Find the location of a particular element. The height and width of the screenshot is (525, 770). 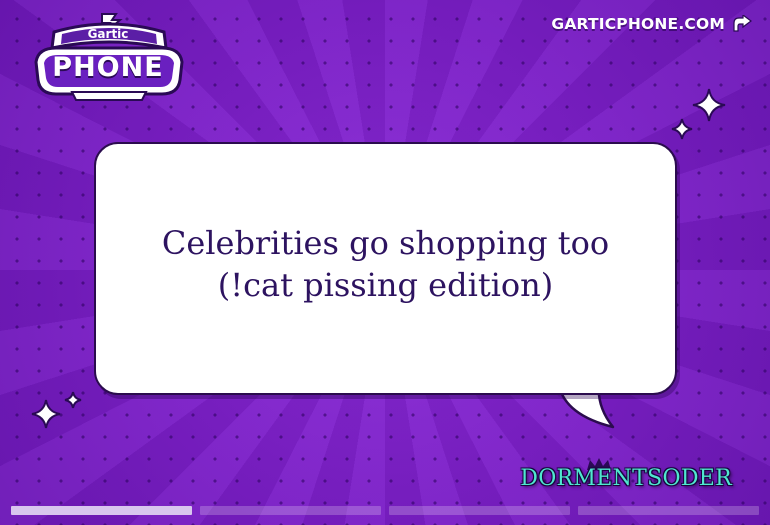

prompt-line-2: (!cat pissing edition) is located at coordinates (385, 284).